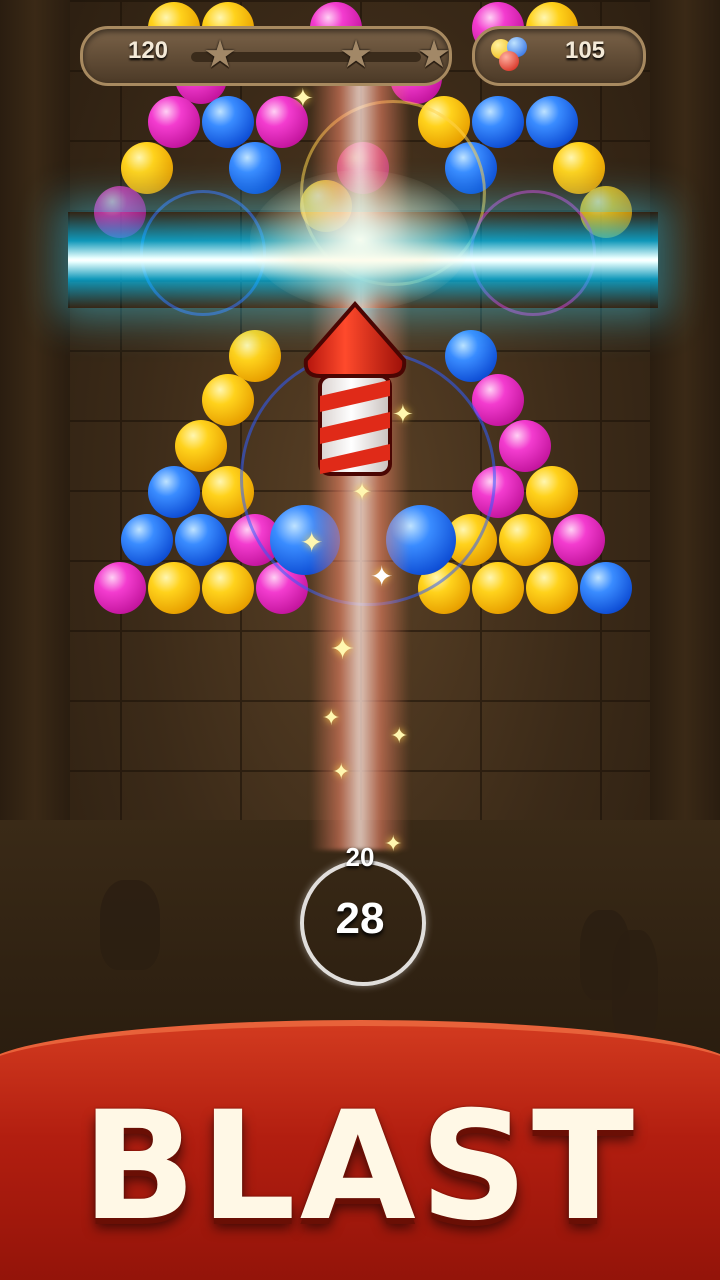 This screenshot has width=720, height=1280. Describe the element at coordinates (559, 56) in the screenshot. I see `bubble-coin-panel: 105` at that location.